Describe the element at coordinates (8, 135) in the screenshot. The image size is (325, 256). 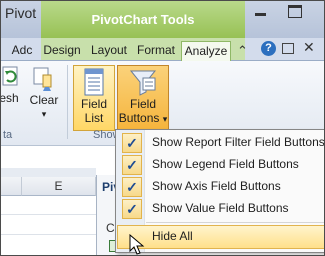
I see `data-group-label: ta` at that location.